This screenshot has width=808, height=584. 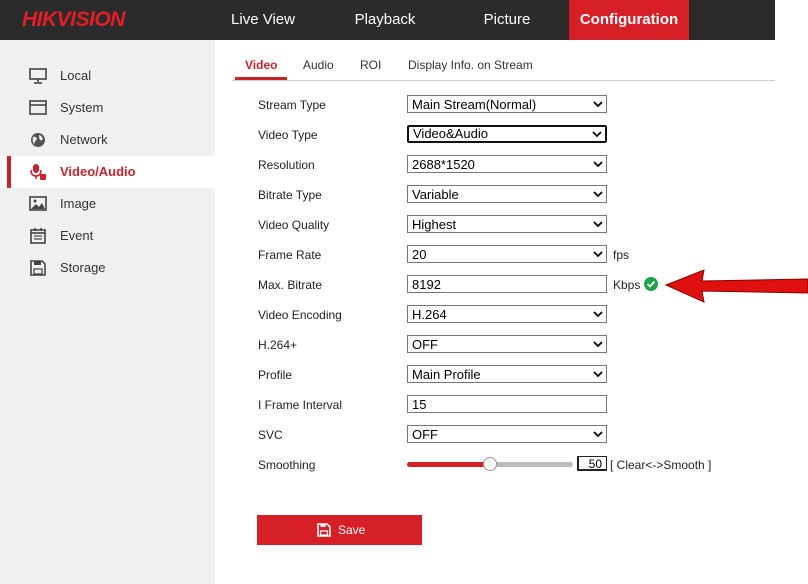 What do you see at coordinates (107, 204) in the screenshot?
I see `sidebar-item-image: Image` at bounding box center [107, 204].